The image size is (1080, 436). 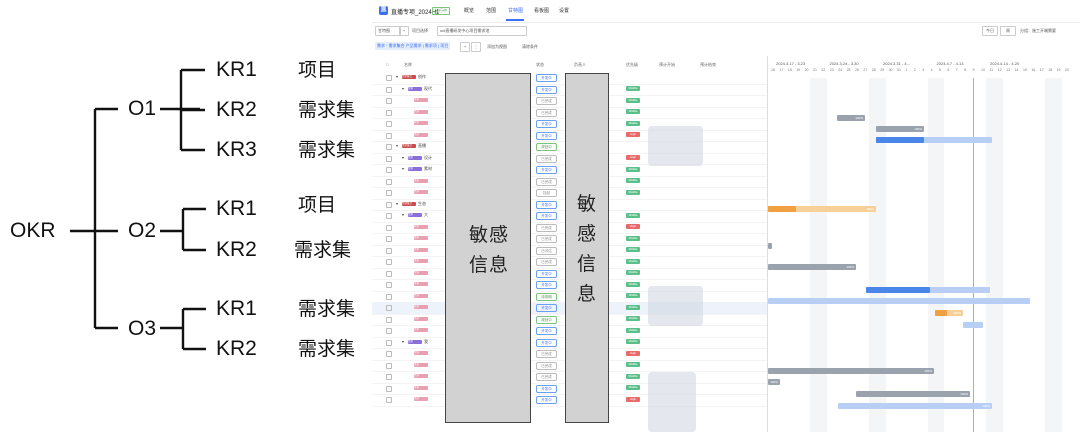 I want to click on status-badge: 规划中, so click(x=546, y=319).